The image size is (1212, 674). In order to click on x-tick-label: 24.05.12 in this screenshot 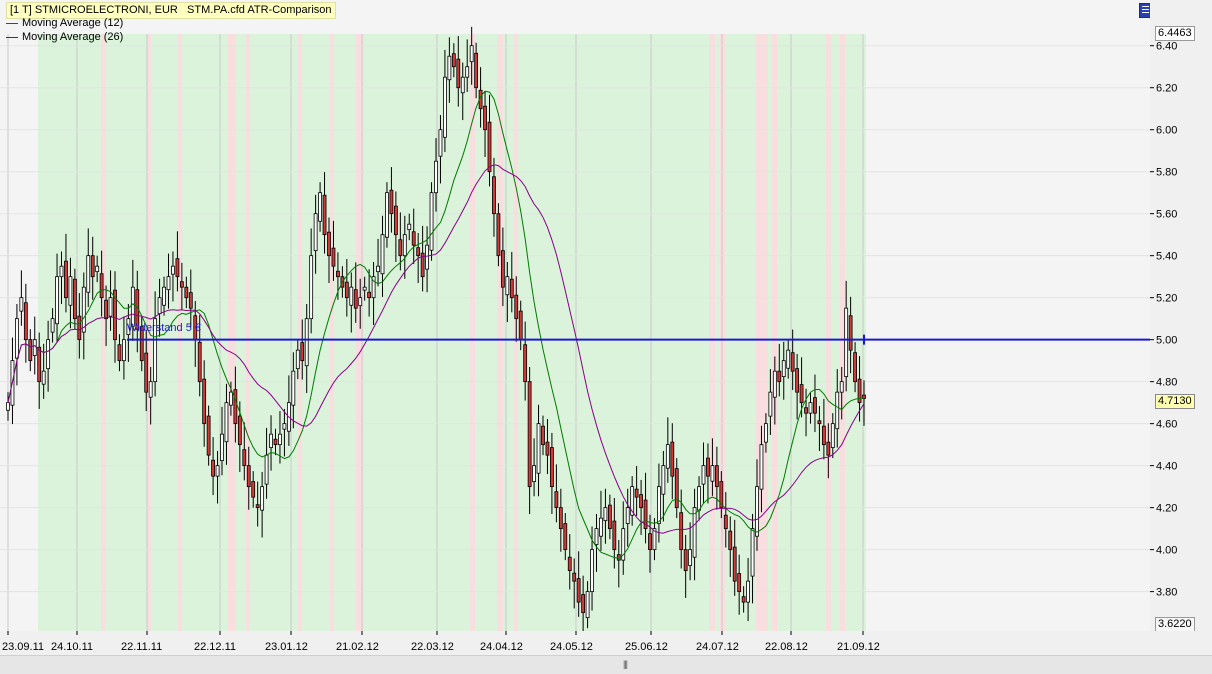, I will do `click(571, 647)`.